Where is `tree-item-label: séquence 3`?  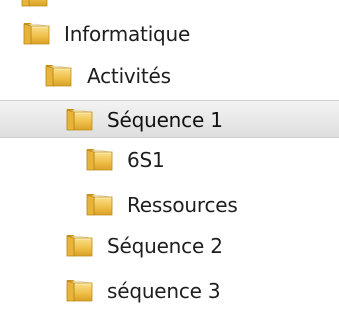
tree-item-label: séquence 3 is located at coordinates (164, 291).